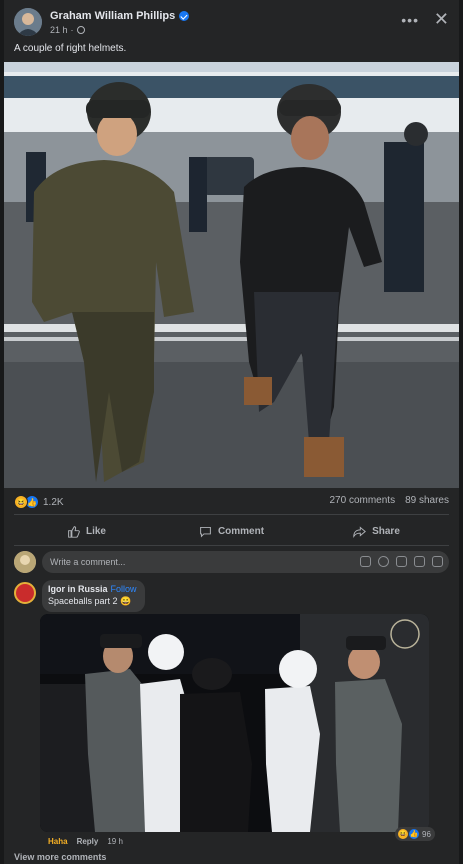 This screenshot has width=463, height=864. I want to click on like-reaction-icon: 👍, so click(414, 834).